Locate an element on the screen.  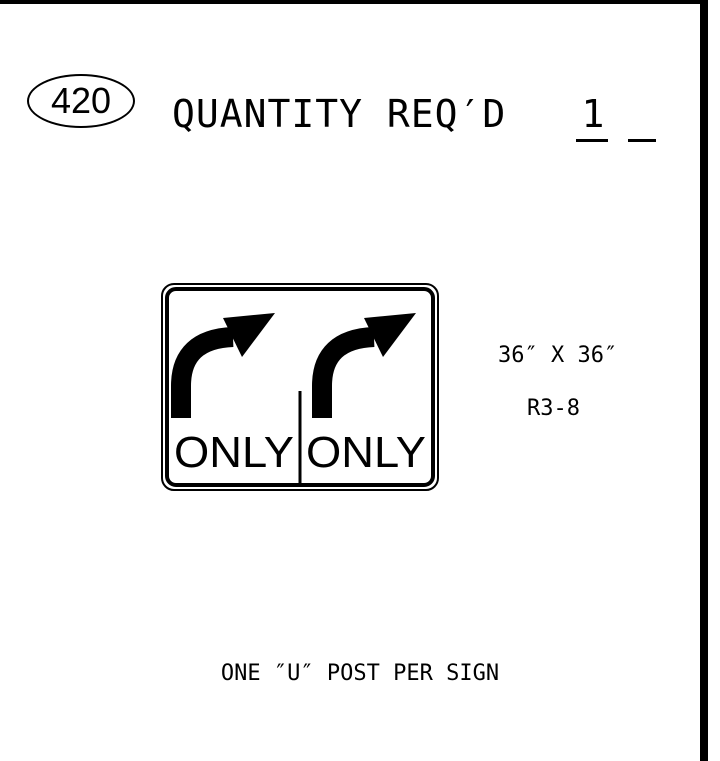
quantity-value: 1 is located at coordinates (593, 114).